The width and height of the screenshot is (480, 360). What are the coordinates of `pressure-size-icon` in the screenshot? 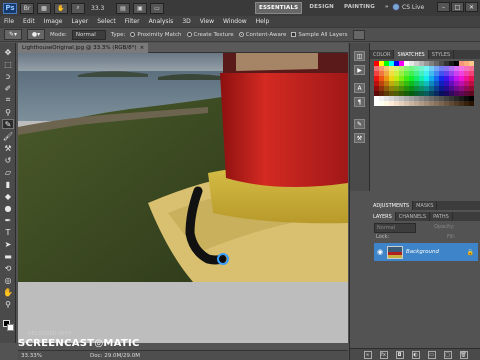 It's located at (358, 34).